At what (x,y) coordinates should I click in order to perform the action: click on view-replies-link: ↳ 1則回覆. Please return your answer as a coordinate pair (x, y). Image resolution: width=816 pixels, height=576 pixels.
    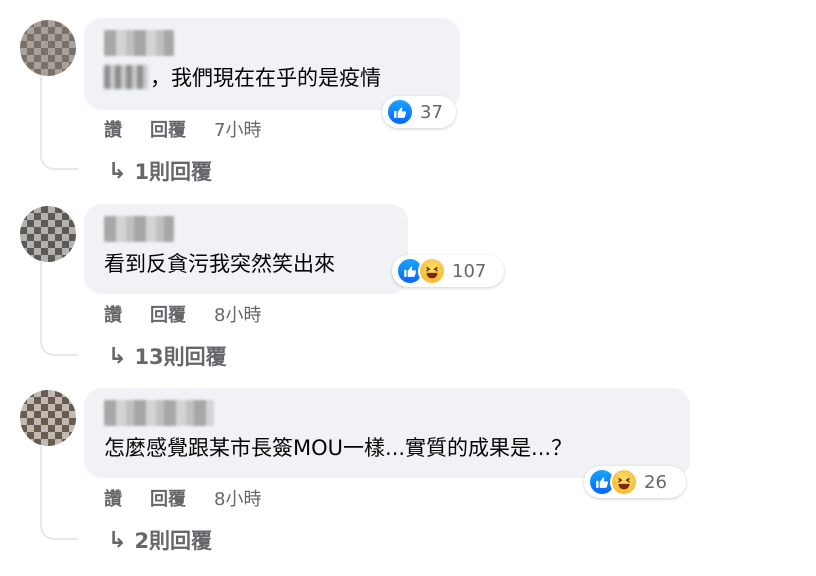
    Looking at the image, I should click on (160, 171).